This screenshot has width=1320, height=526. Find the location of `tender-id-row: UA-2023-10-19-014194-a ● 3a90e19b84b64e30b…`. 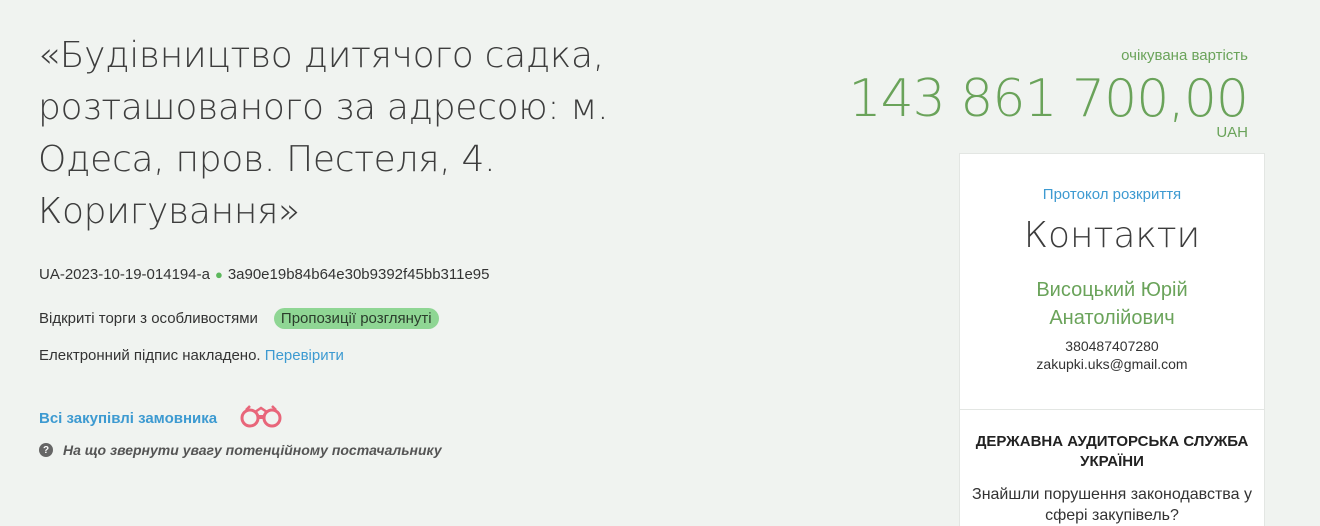

tender-id-row: UA-2023-10-19-014194-a ● 3a90e19b84b64e30b… is located at coordinates (264, 274).